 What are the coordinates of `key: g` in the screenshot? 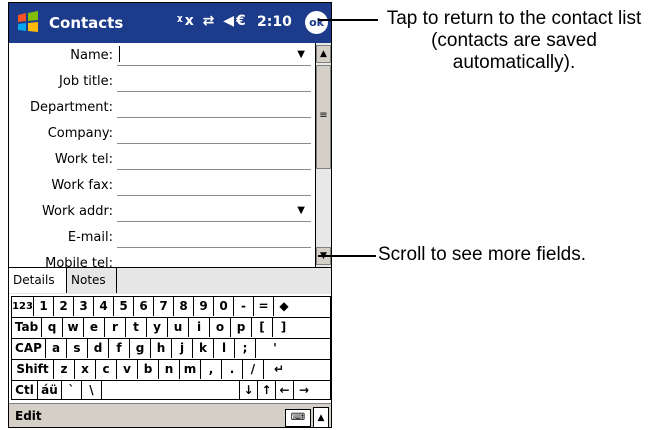 It's located at (140, 348).